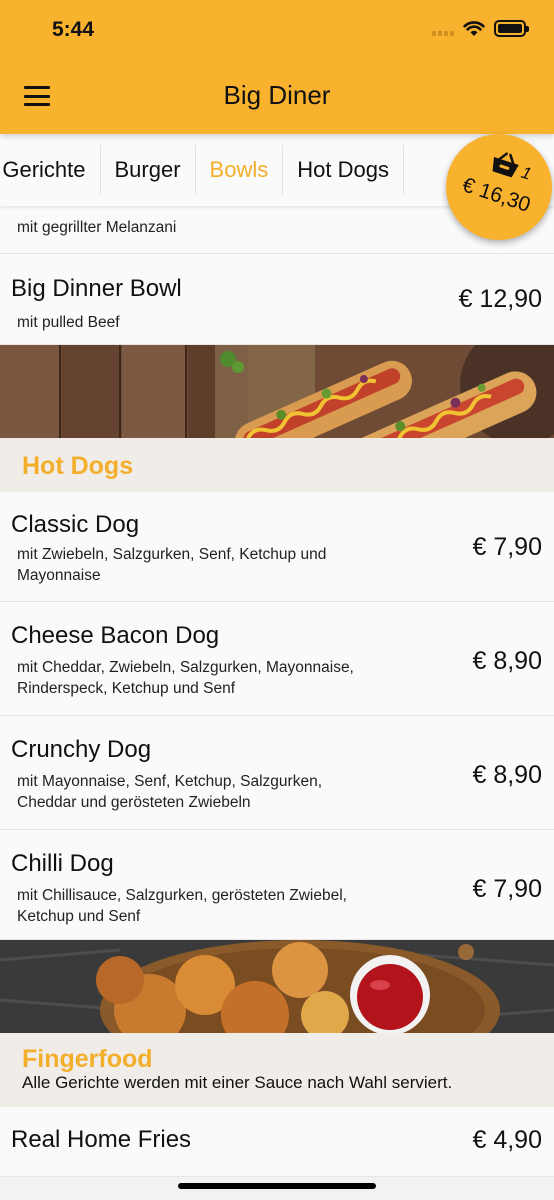 The width and height of the screenshot is (554, 1200). What do you see at coordinates (474, 28) in the screenshot?
I see `wifi-icon` at bounding box center [474, 28].